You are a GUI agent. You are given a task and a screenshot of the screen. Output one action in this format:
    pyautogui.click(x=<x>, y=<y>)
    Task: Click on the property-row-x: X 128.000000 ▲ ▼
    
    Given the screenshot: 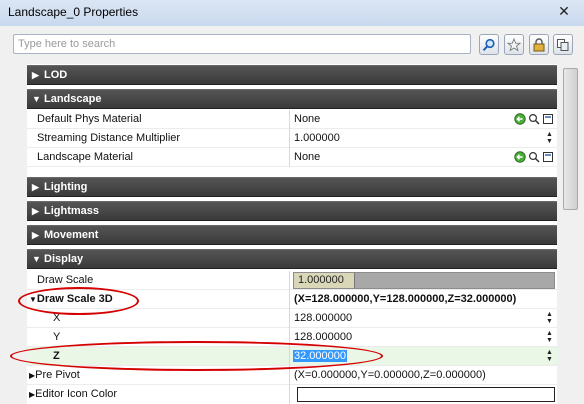 What is the action you would take?
    pyautogui.click(x=292, y=318)
    